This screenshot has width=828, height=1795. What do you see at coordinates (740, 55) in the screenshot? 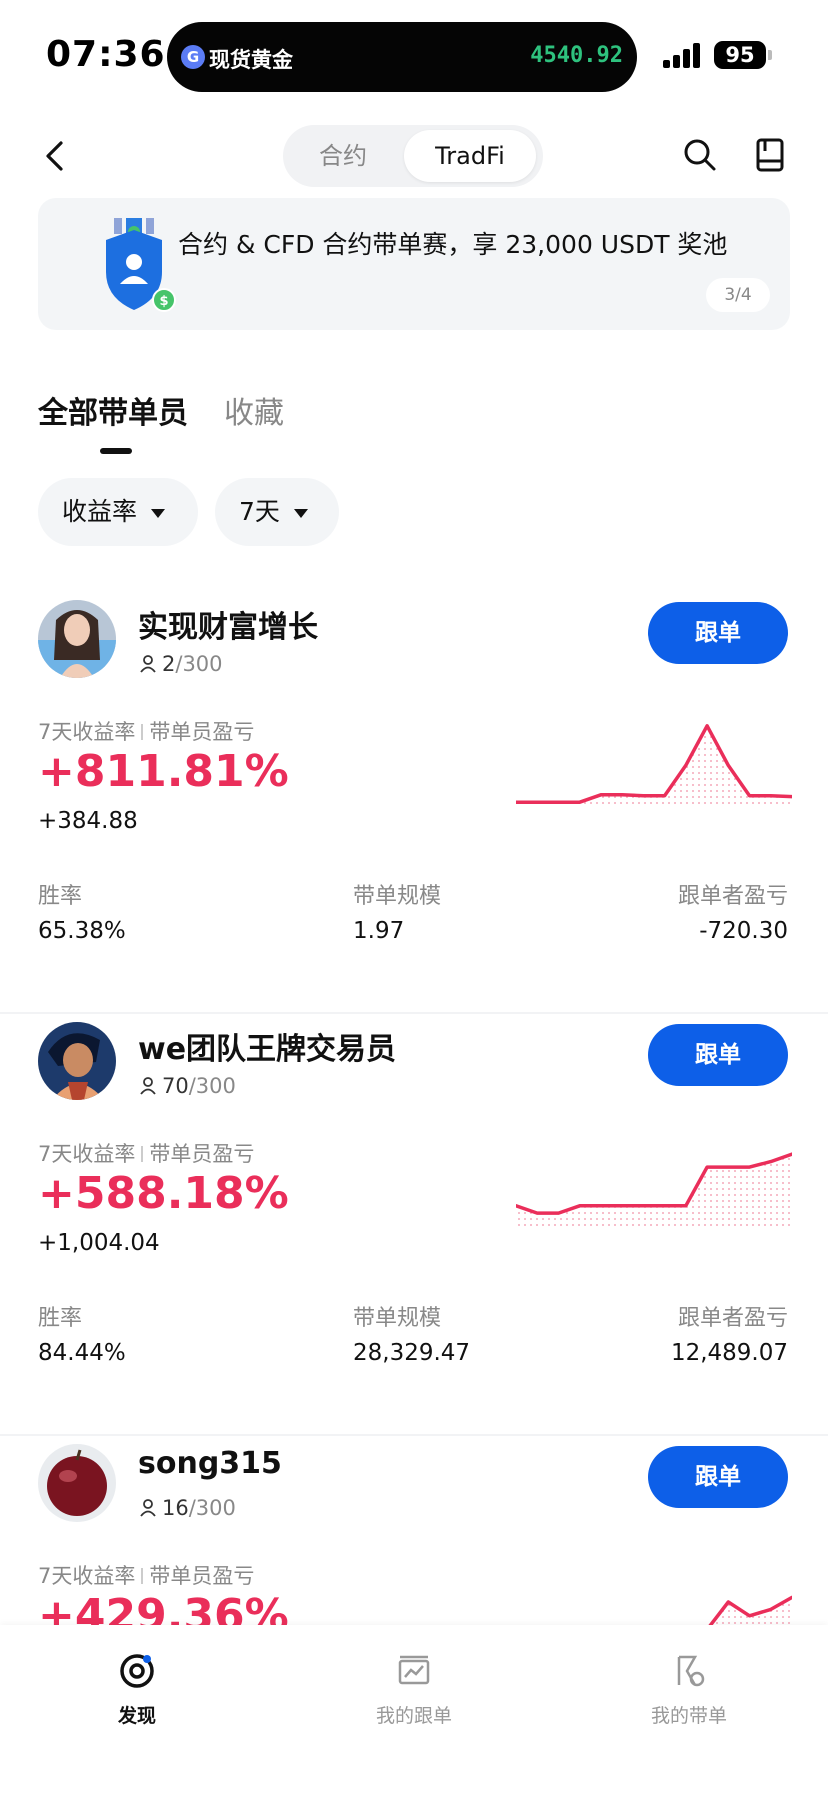
I see `battery-icon: 95` at bounding box center [740, 55].